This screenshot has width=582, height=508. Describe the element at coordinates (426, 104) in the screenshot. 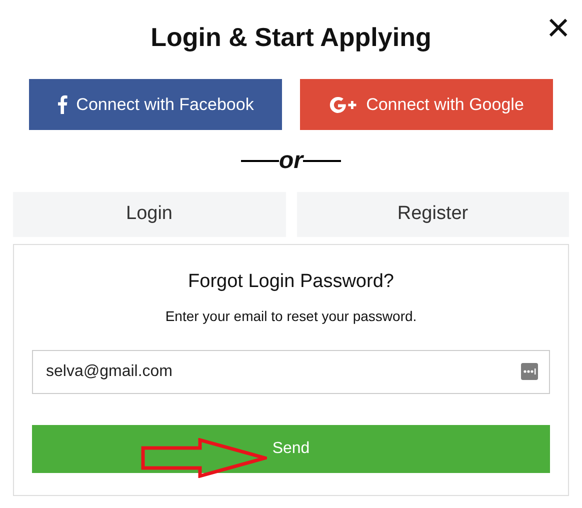

I see `google-connect-button: Connect with Google` at that location.